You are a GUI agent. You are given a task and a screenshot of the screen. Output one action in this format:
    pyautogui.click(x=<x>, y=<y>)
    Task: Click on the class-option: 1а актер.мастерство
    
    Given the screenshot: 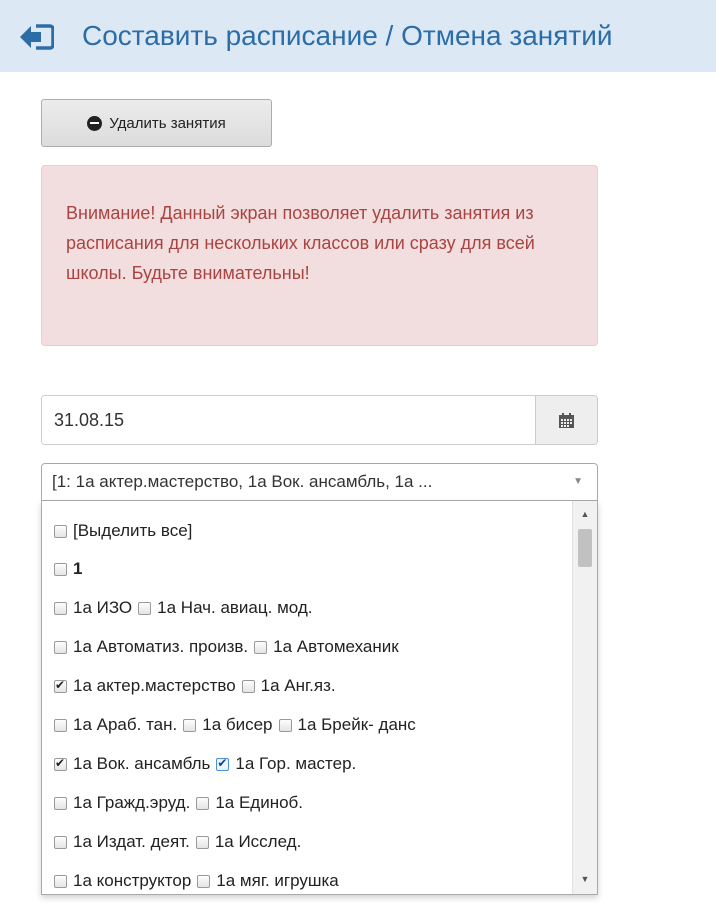 What is the action you would take?
    pyautogui.click(x=145, y=686)
    